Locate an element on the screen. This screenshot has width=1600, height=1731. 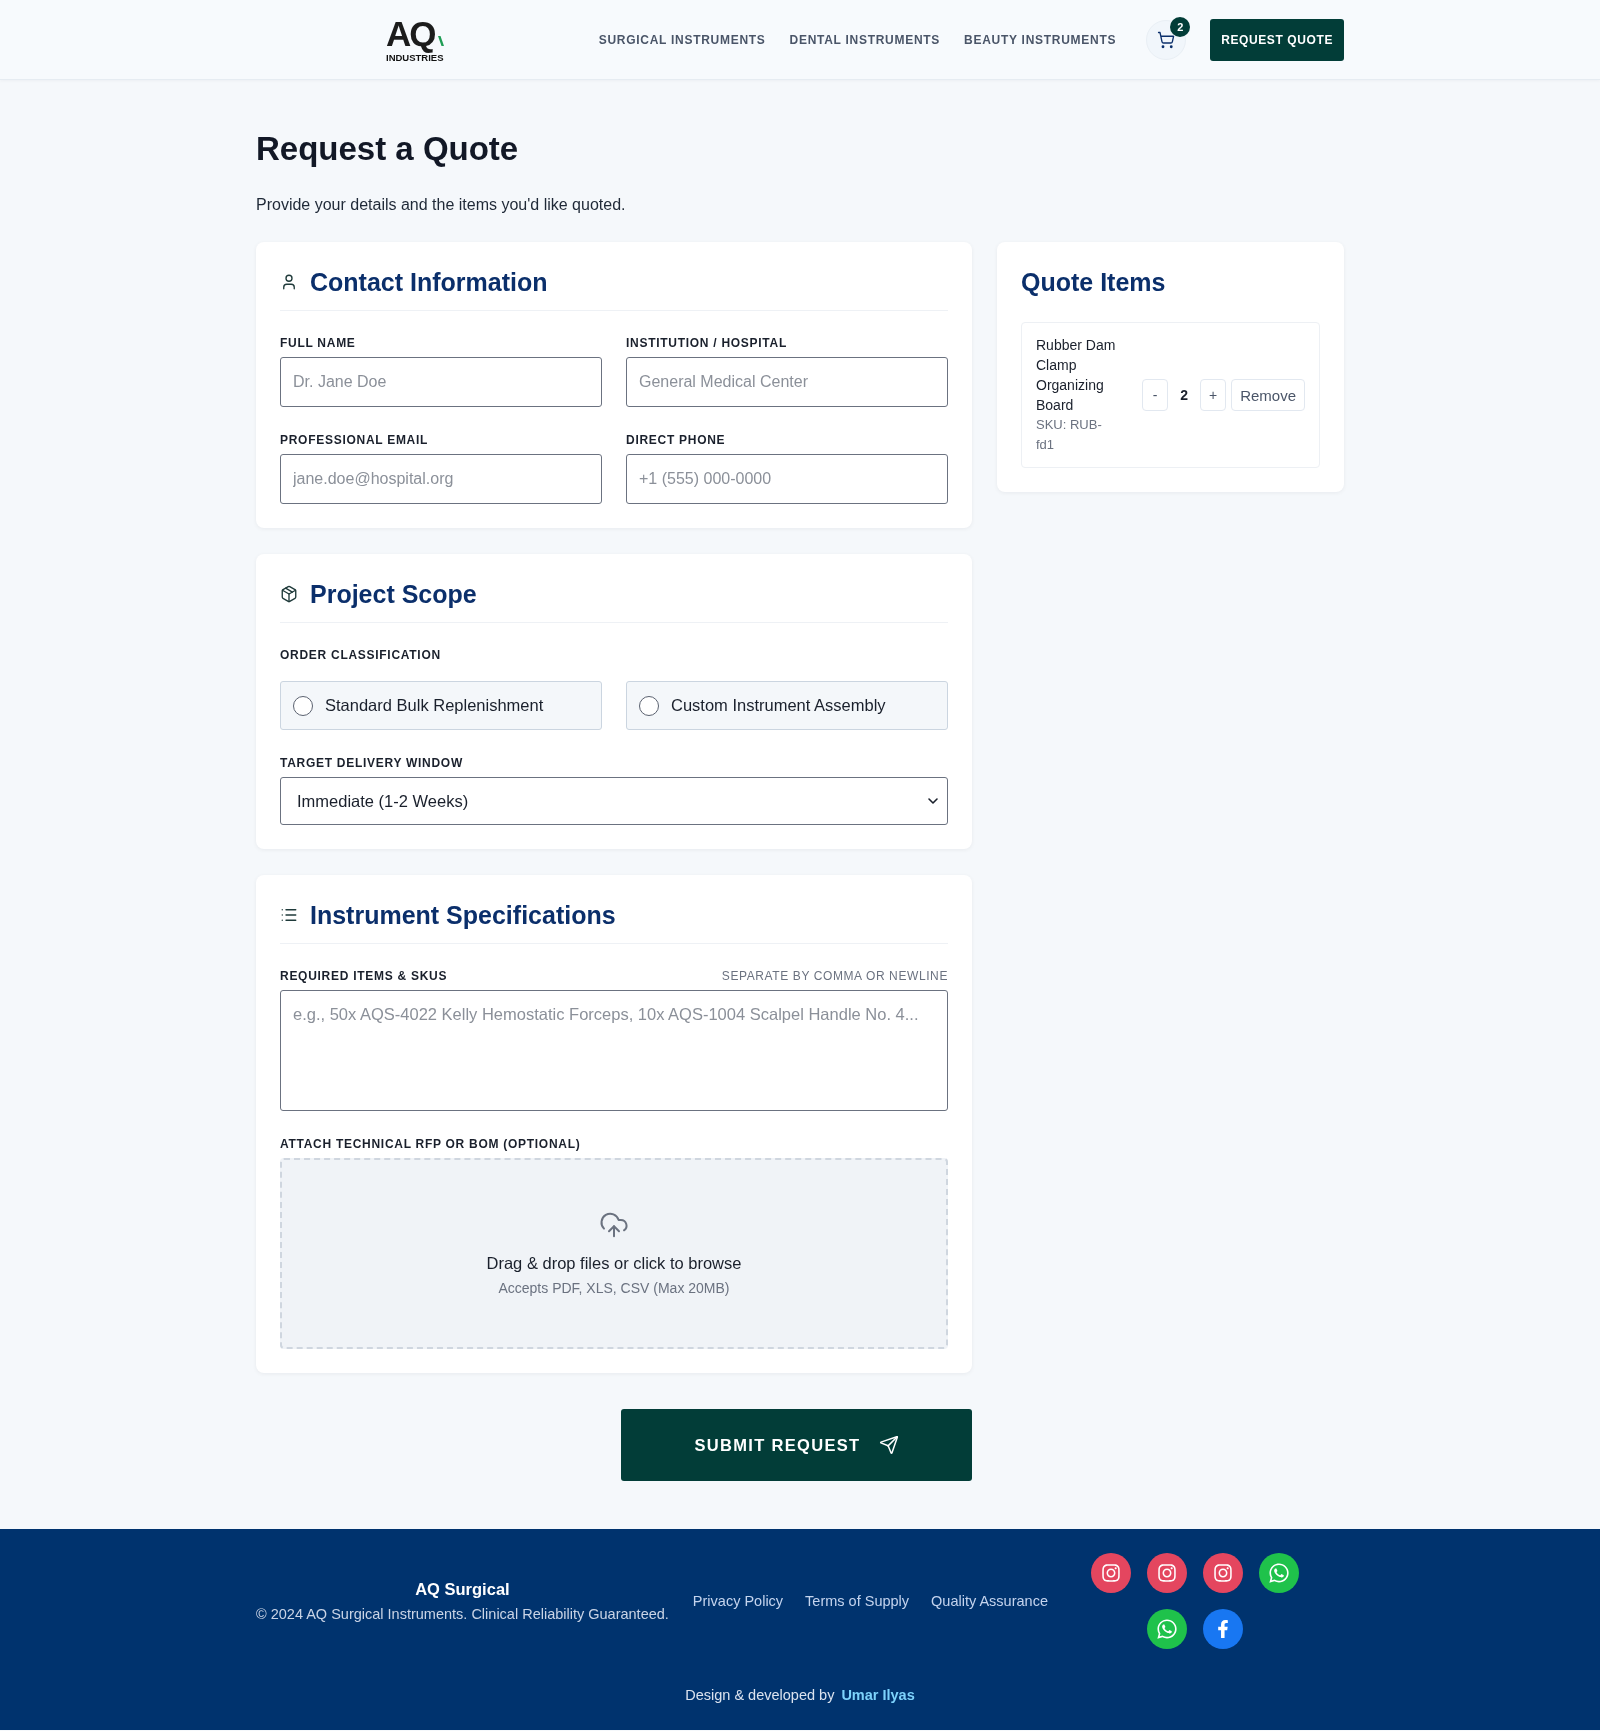
field-label: FULL NAME is located at coordinates (318, 343).